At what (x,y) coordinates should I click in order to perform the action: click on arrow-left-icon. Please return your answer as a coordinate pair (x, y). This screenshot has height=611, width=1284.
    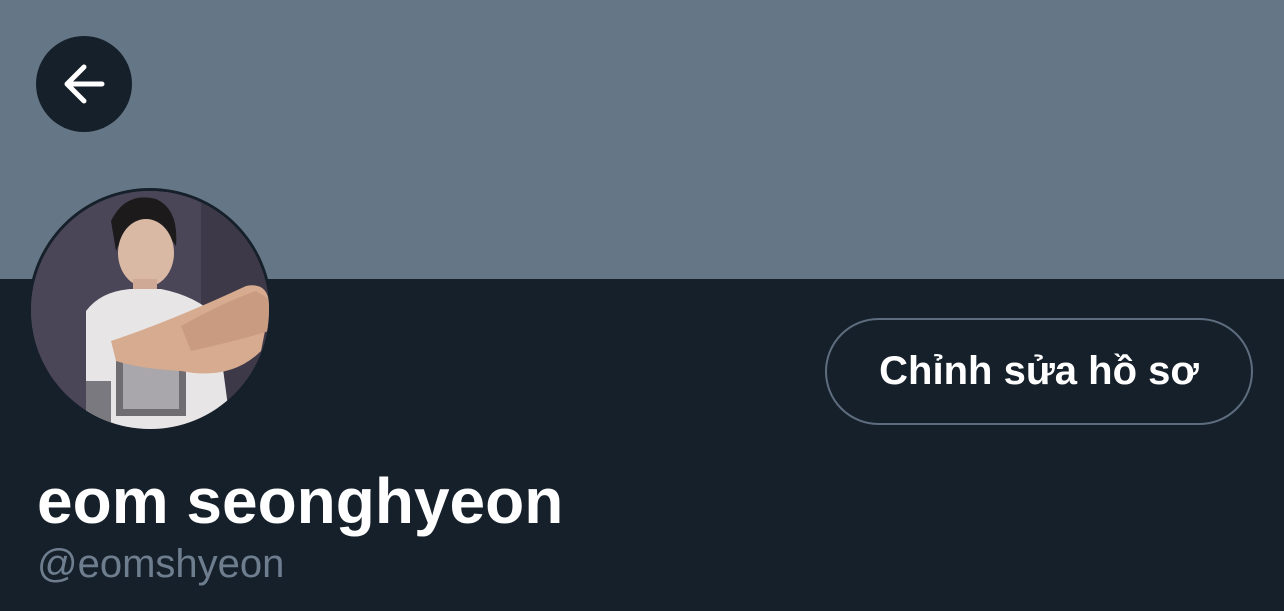
    Looking at the image, I should click on (84, 84).